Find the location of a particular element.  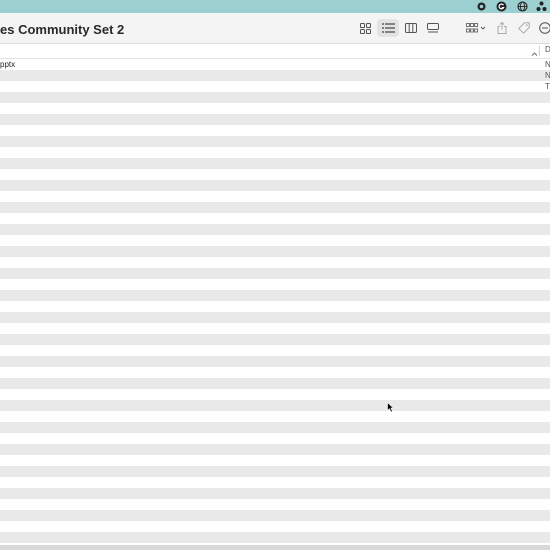

gallery-icon is located at coordinates (433, 28).